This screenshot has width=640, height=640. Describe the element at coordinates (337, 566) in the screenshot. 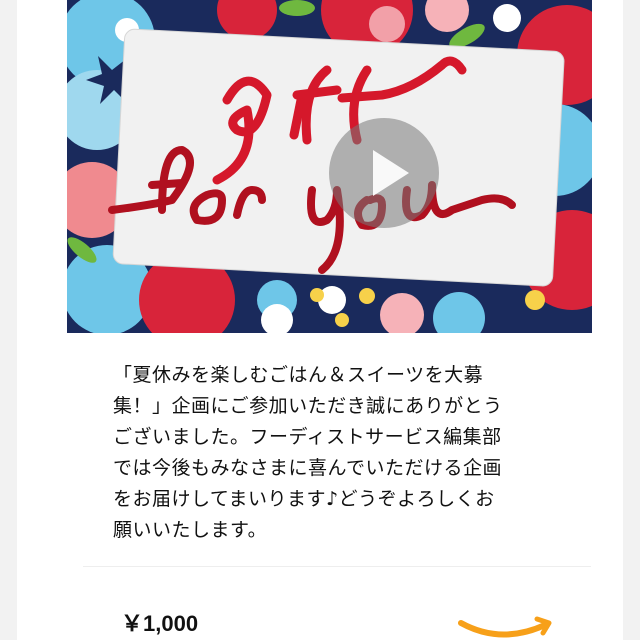

I see `divider` at that location.